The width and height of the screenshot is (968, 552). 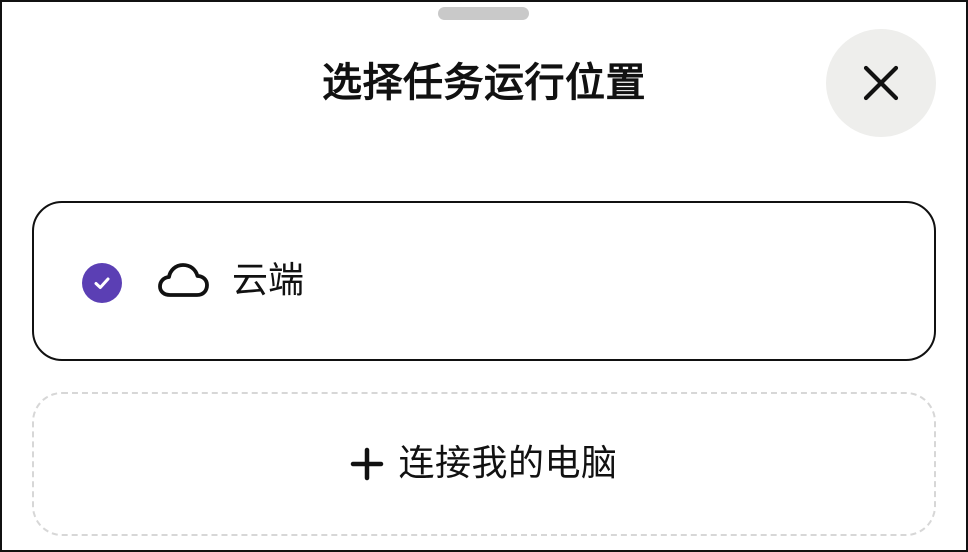 I want to click on close-icon, so click(x=881, y=83).